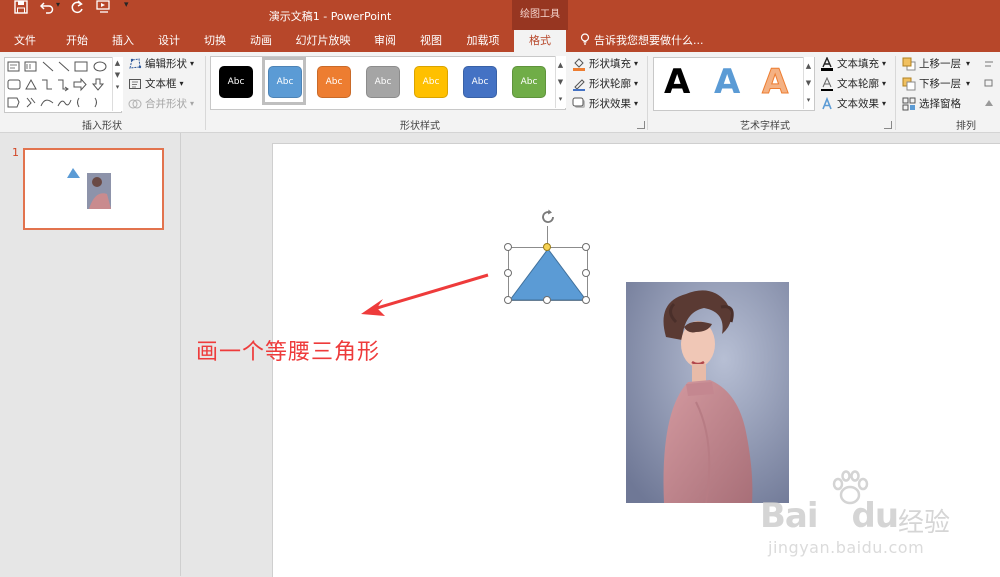 Image resolution: width=1000 pixels, height=577 pixels. What do you see at coordinates (677, 82) in the screenshot?
I see `wordart-style-1: A` at bounding box center [677, 82].